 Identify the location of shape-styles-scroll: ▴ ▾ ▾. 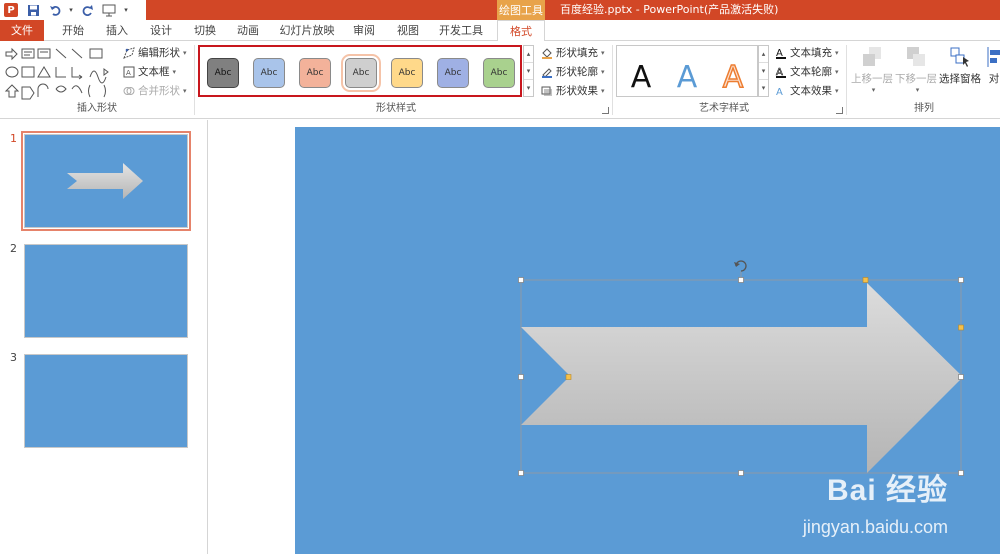
(528, 71).